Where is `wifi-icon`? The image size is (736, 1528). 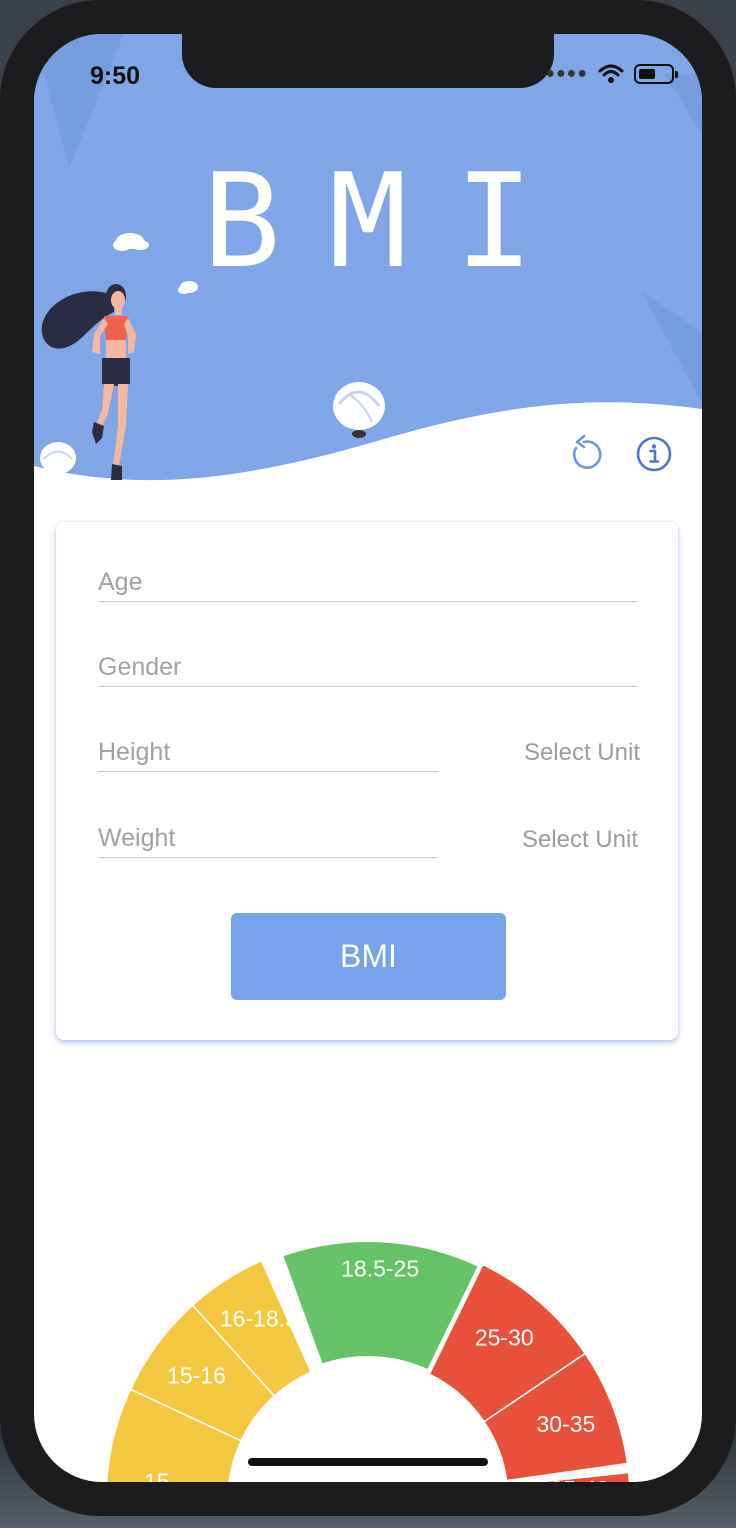 wifi-icon is located at coordinates (611, 73).